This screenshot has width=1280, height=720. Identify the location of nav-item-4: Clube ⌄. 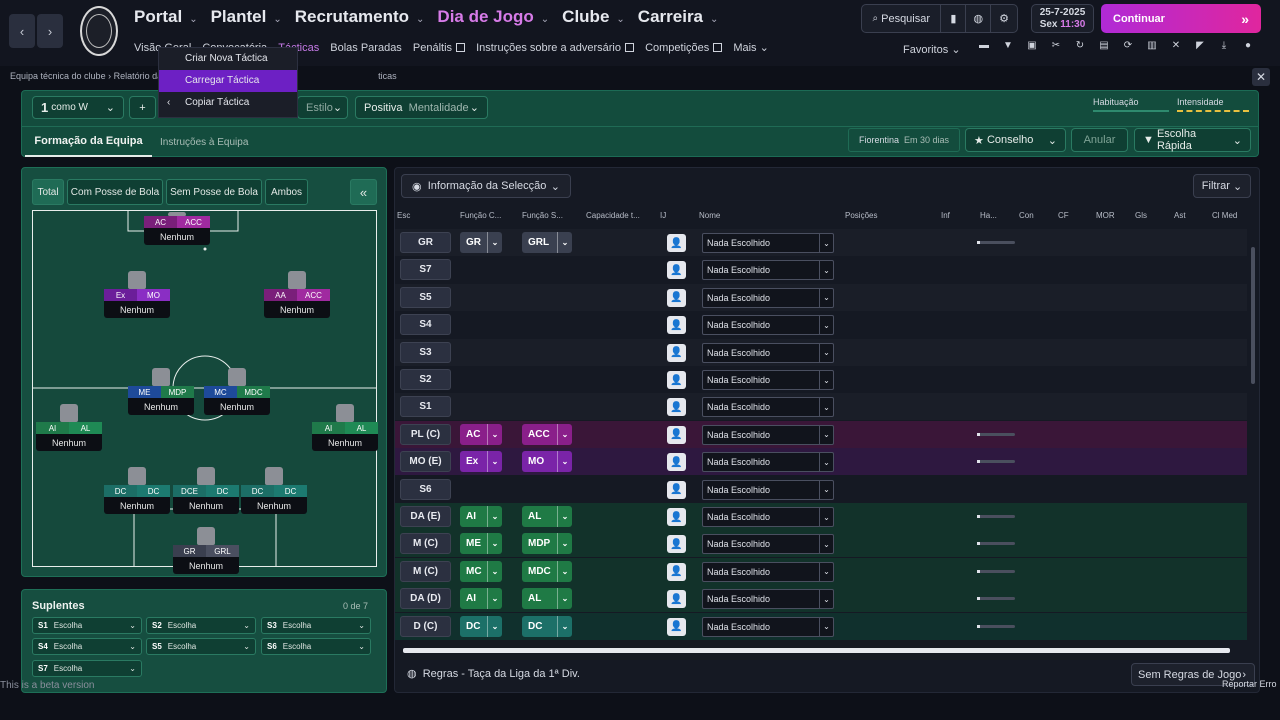
(593, 17).